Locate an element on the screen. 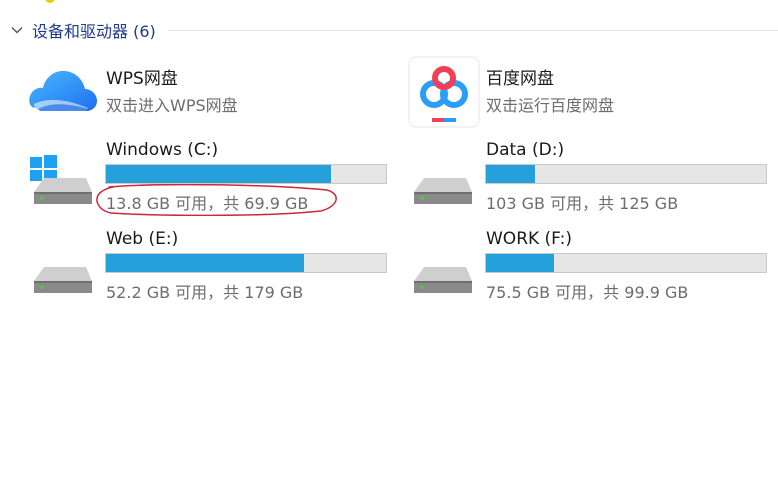 The width and height of the screenshot is (778, 490). item-baidu-netdisk: 百度网盘 双击运行百度网盘 is located at coordinates (593, 96).